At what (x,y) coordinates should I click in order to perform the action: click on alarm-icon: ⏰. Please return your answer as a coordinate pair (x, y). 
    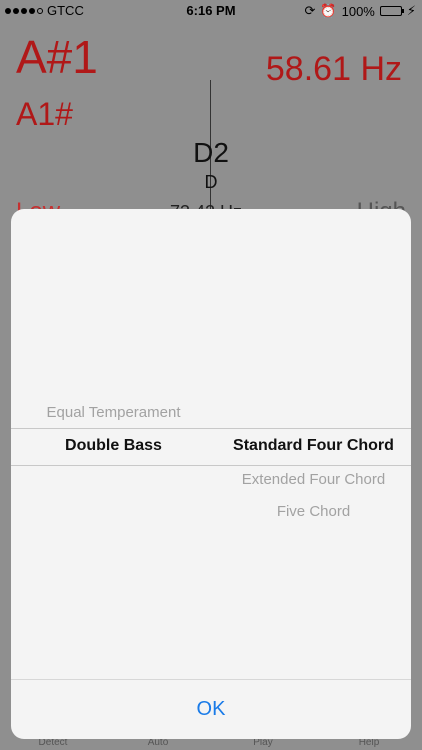
    Looking at the image, I should click on (328, 10).